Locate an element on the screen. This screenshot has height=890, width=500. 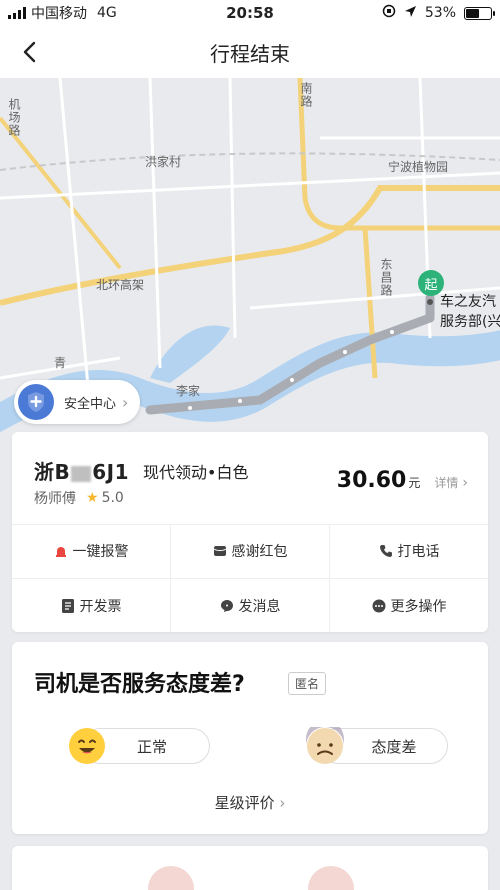
phone-icon is located at coordinates (386, 551).